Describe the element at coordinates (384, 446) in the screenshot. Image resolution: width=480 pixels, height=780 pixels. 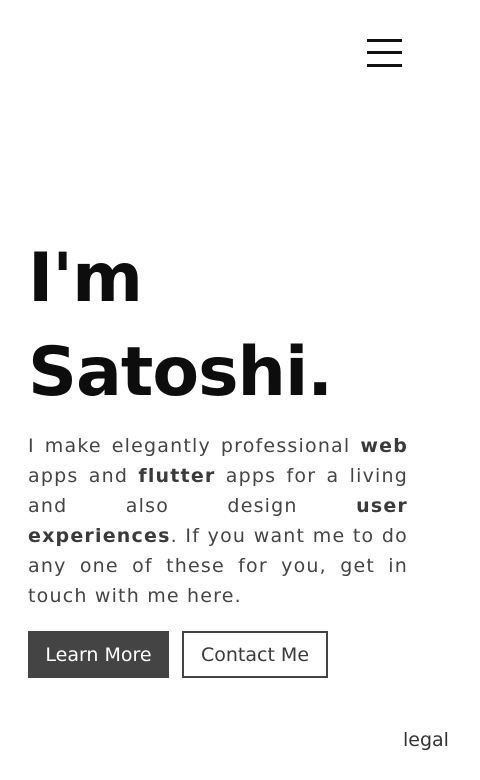
I see `intro-highlight-web: web` at that location.